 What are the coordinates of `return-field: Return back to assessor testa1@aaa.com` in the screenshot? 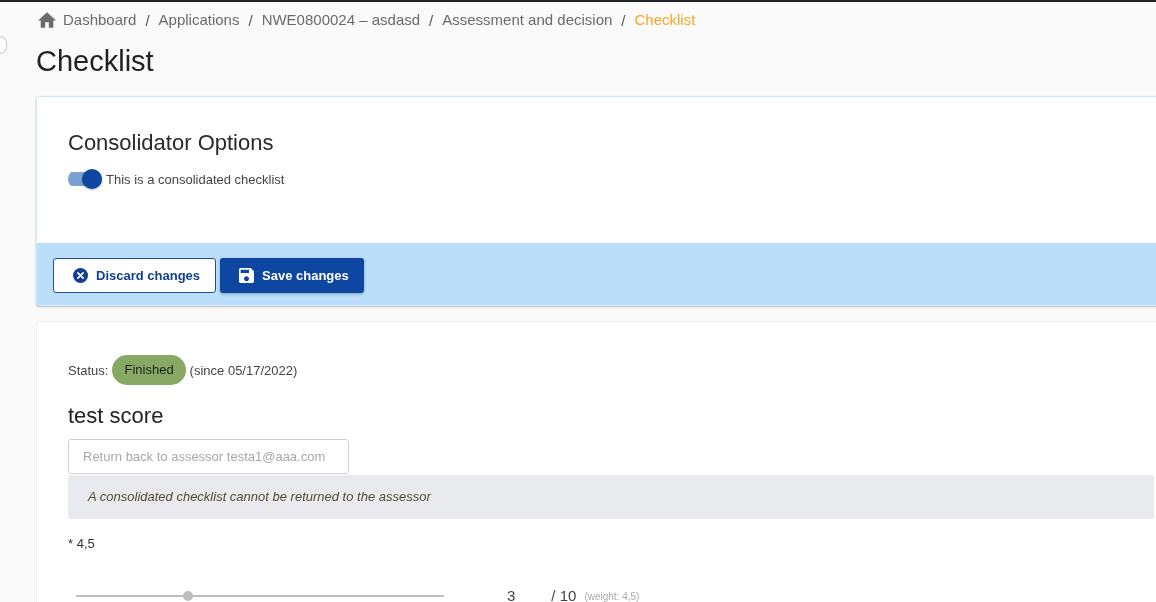 It's located at (208, 456).